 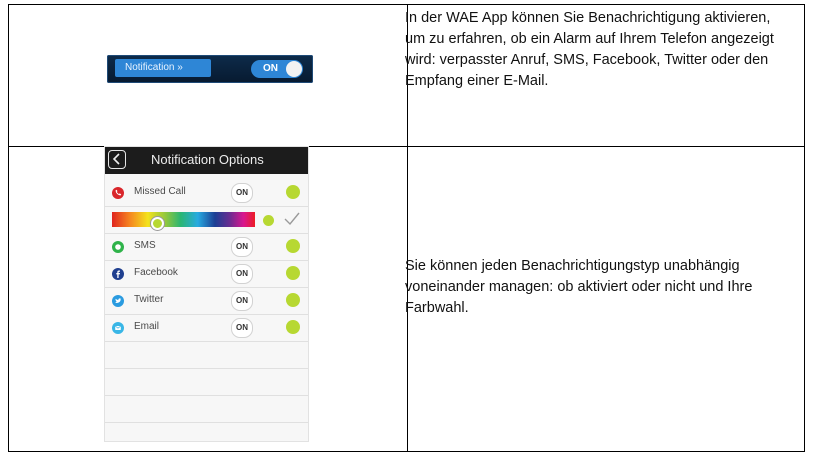 I want to click on sms-icon, so click(x=118, y=247).